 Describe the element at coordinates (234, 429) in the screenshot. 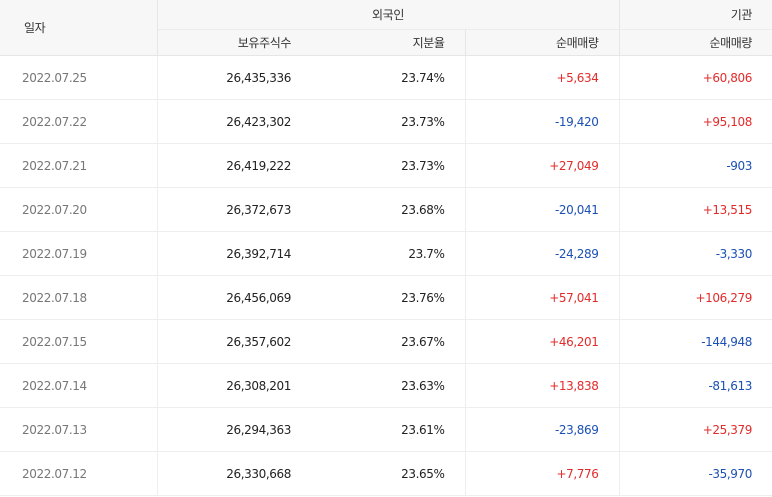

I see `holdings-cell: 26,294,363` at that location.